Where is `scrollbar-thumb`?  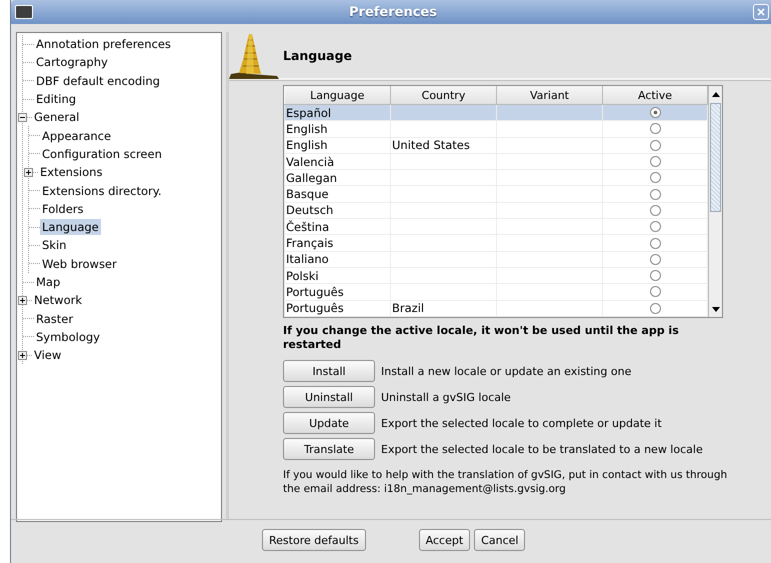 scrollbar-thumb is located at coordinates (715, 157).